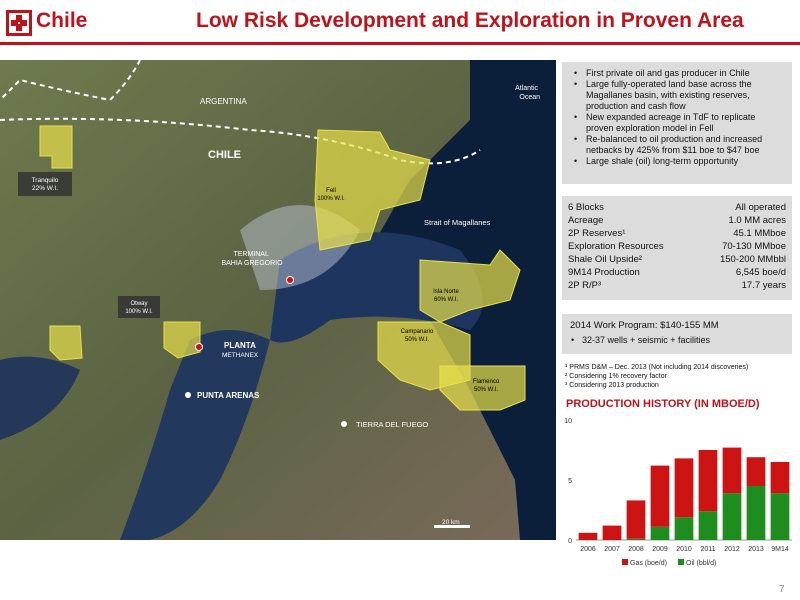 The width and height of the screenshot is (800, 600). Describe the element at coordinates (597, 233) in the screenshot. I see `stat-label: 2P Reserves¹` at that location.